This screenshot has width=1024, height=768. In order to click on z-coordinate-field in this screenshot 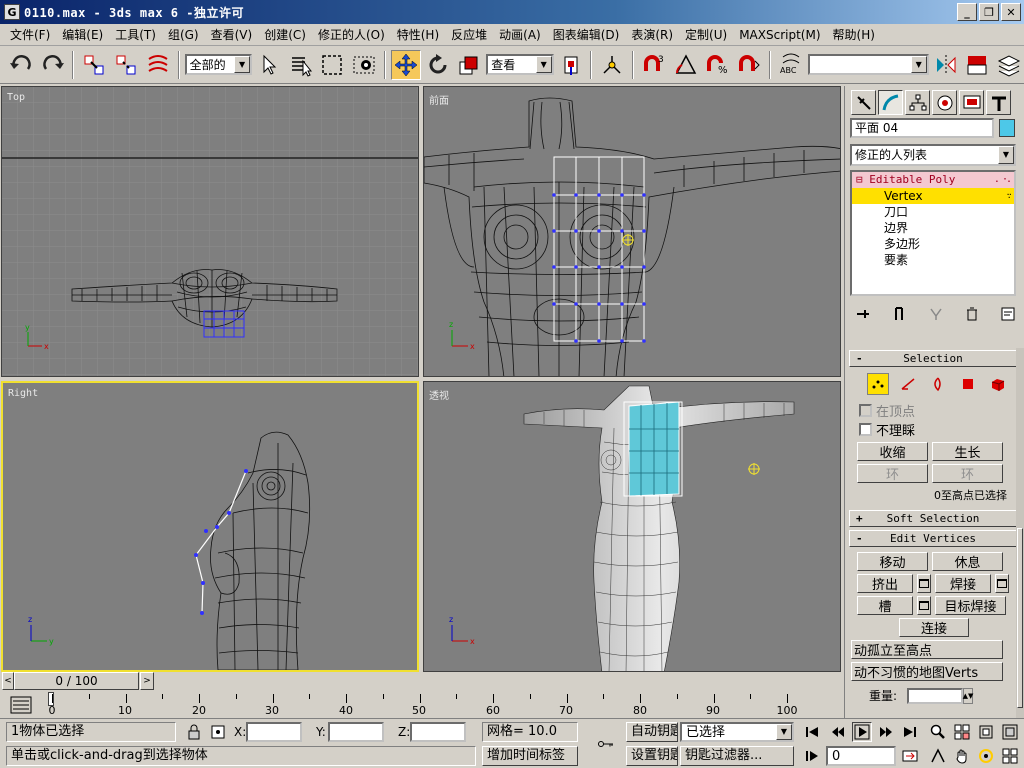, I will do `click(438, 732)`.